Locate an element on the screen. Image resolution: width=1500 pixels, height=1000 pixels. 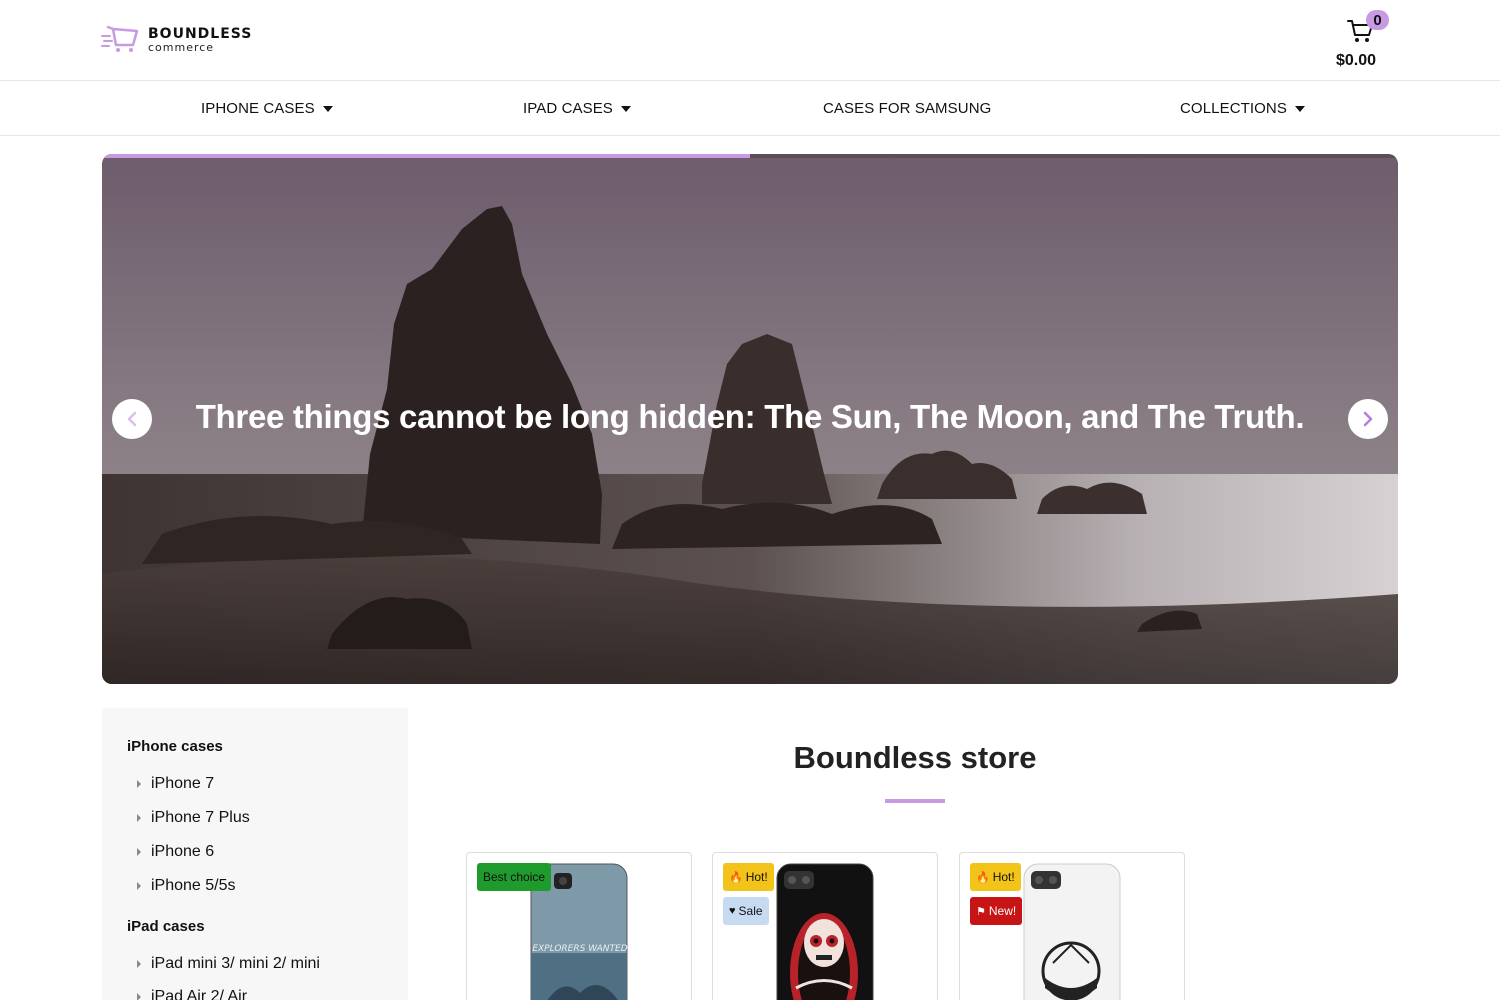
cart-widget: 0 $0.00 is located at coordinates (1362, 41).